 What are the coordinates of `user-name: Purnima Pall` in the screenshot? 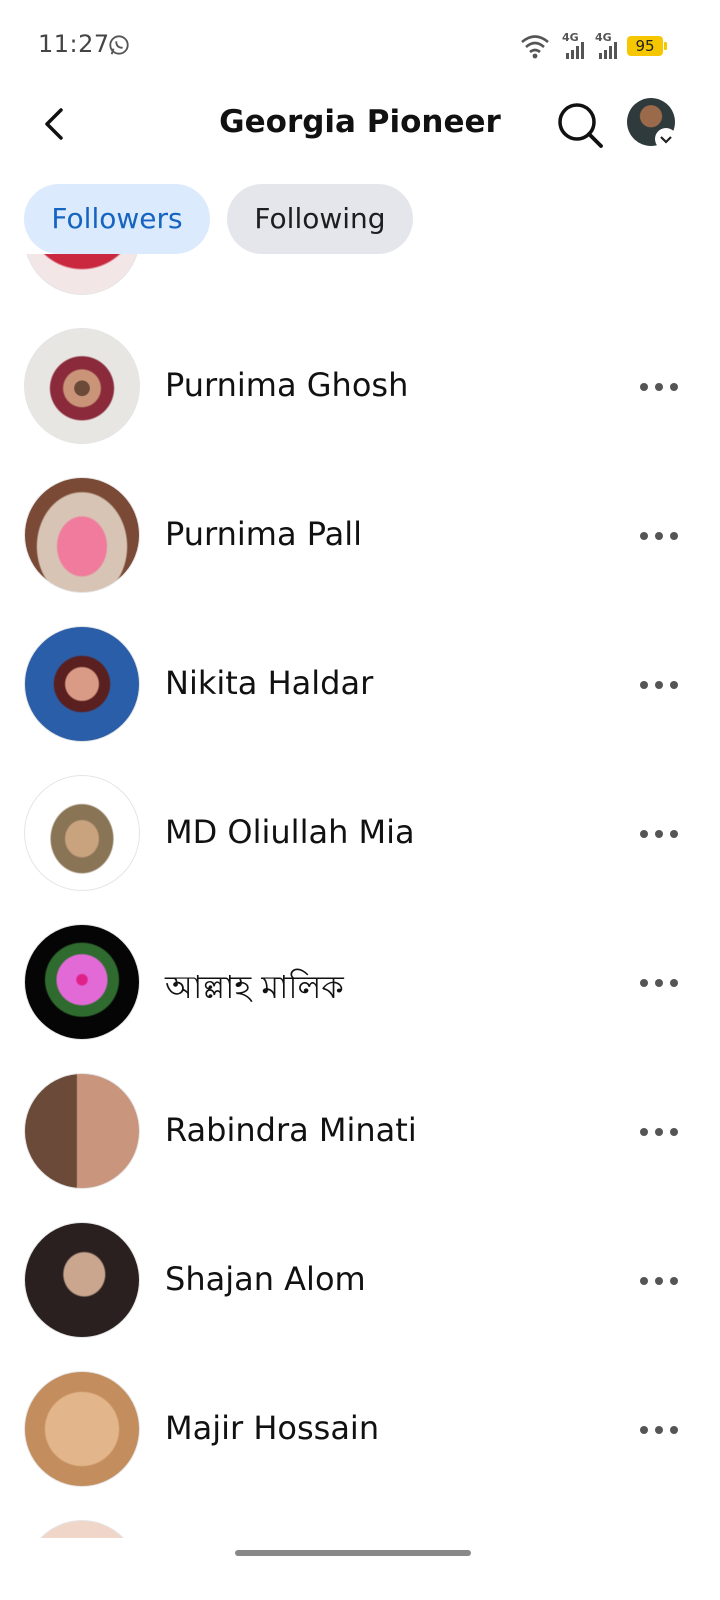 It's located at (263, 534).